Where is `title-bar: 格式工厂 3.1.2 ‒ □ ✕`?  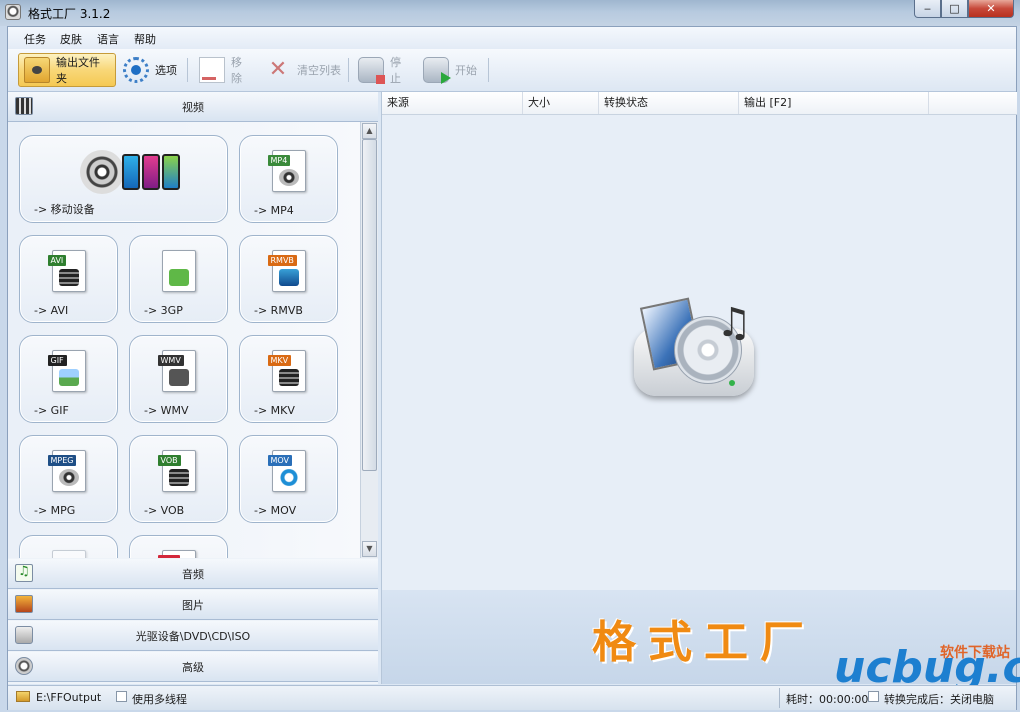 title-bar: 格式工厂 3.1.2 ‒ □ ✕ is located at coordinates (510, 13).